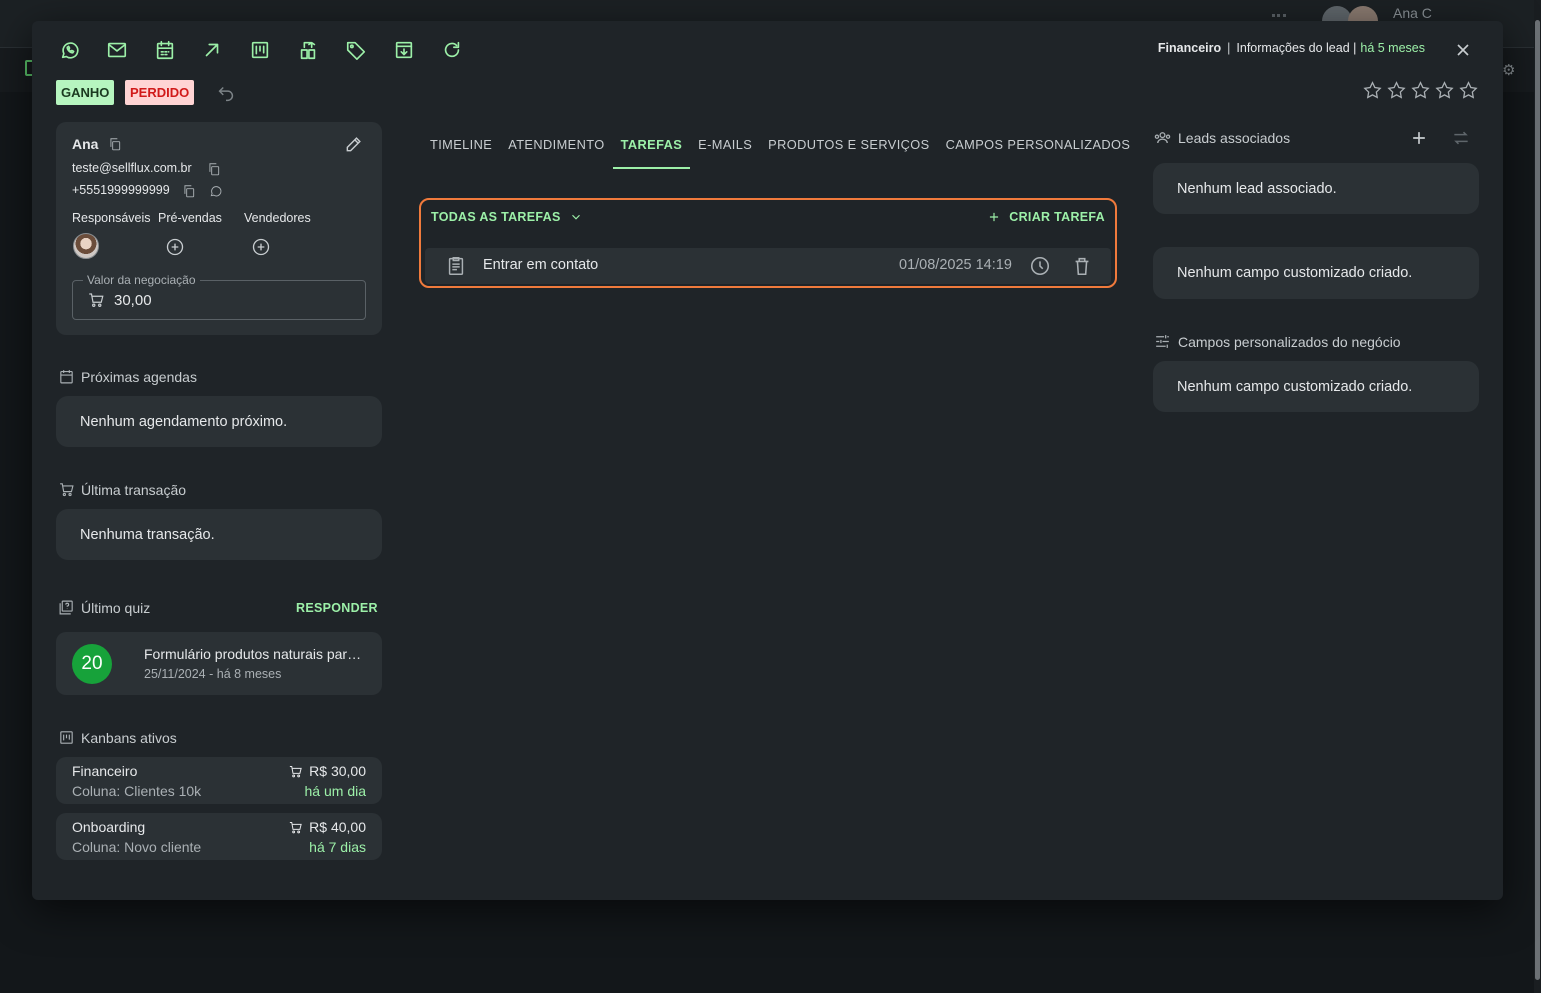  I want to click on section-label: Leads associados, so click(1234, 137).